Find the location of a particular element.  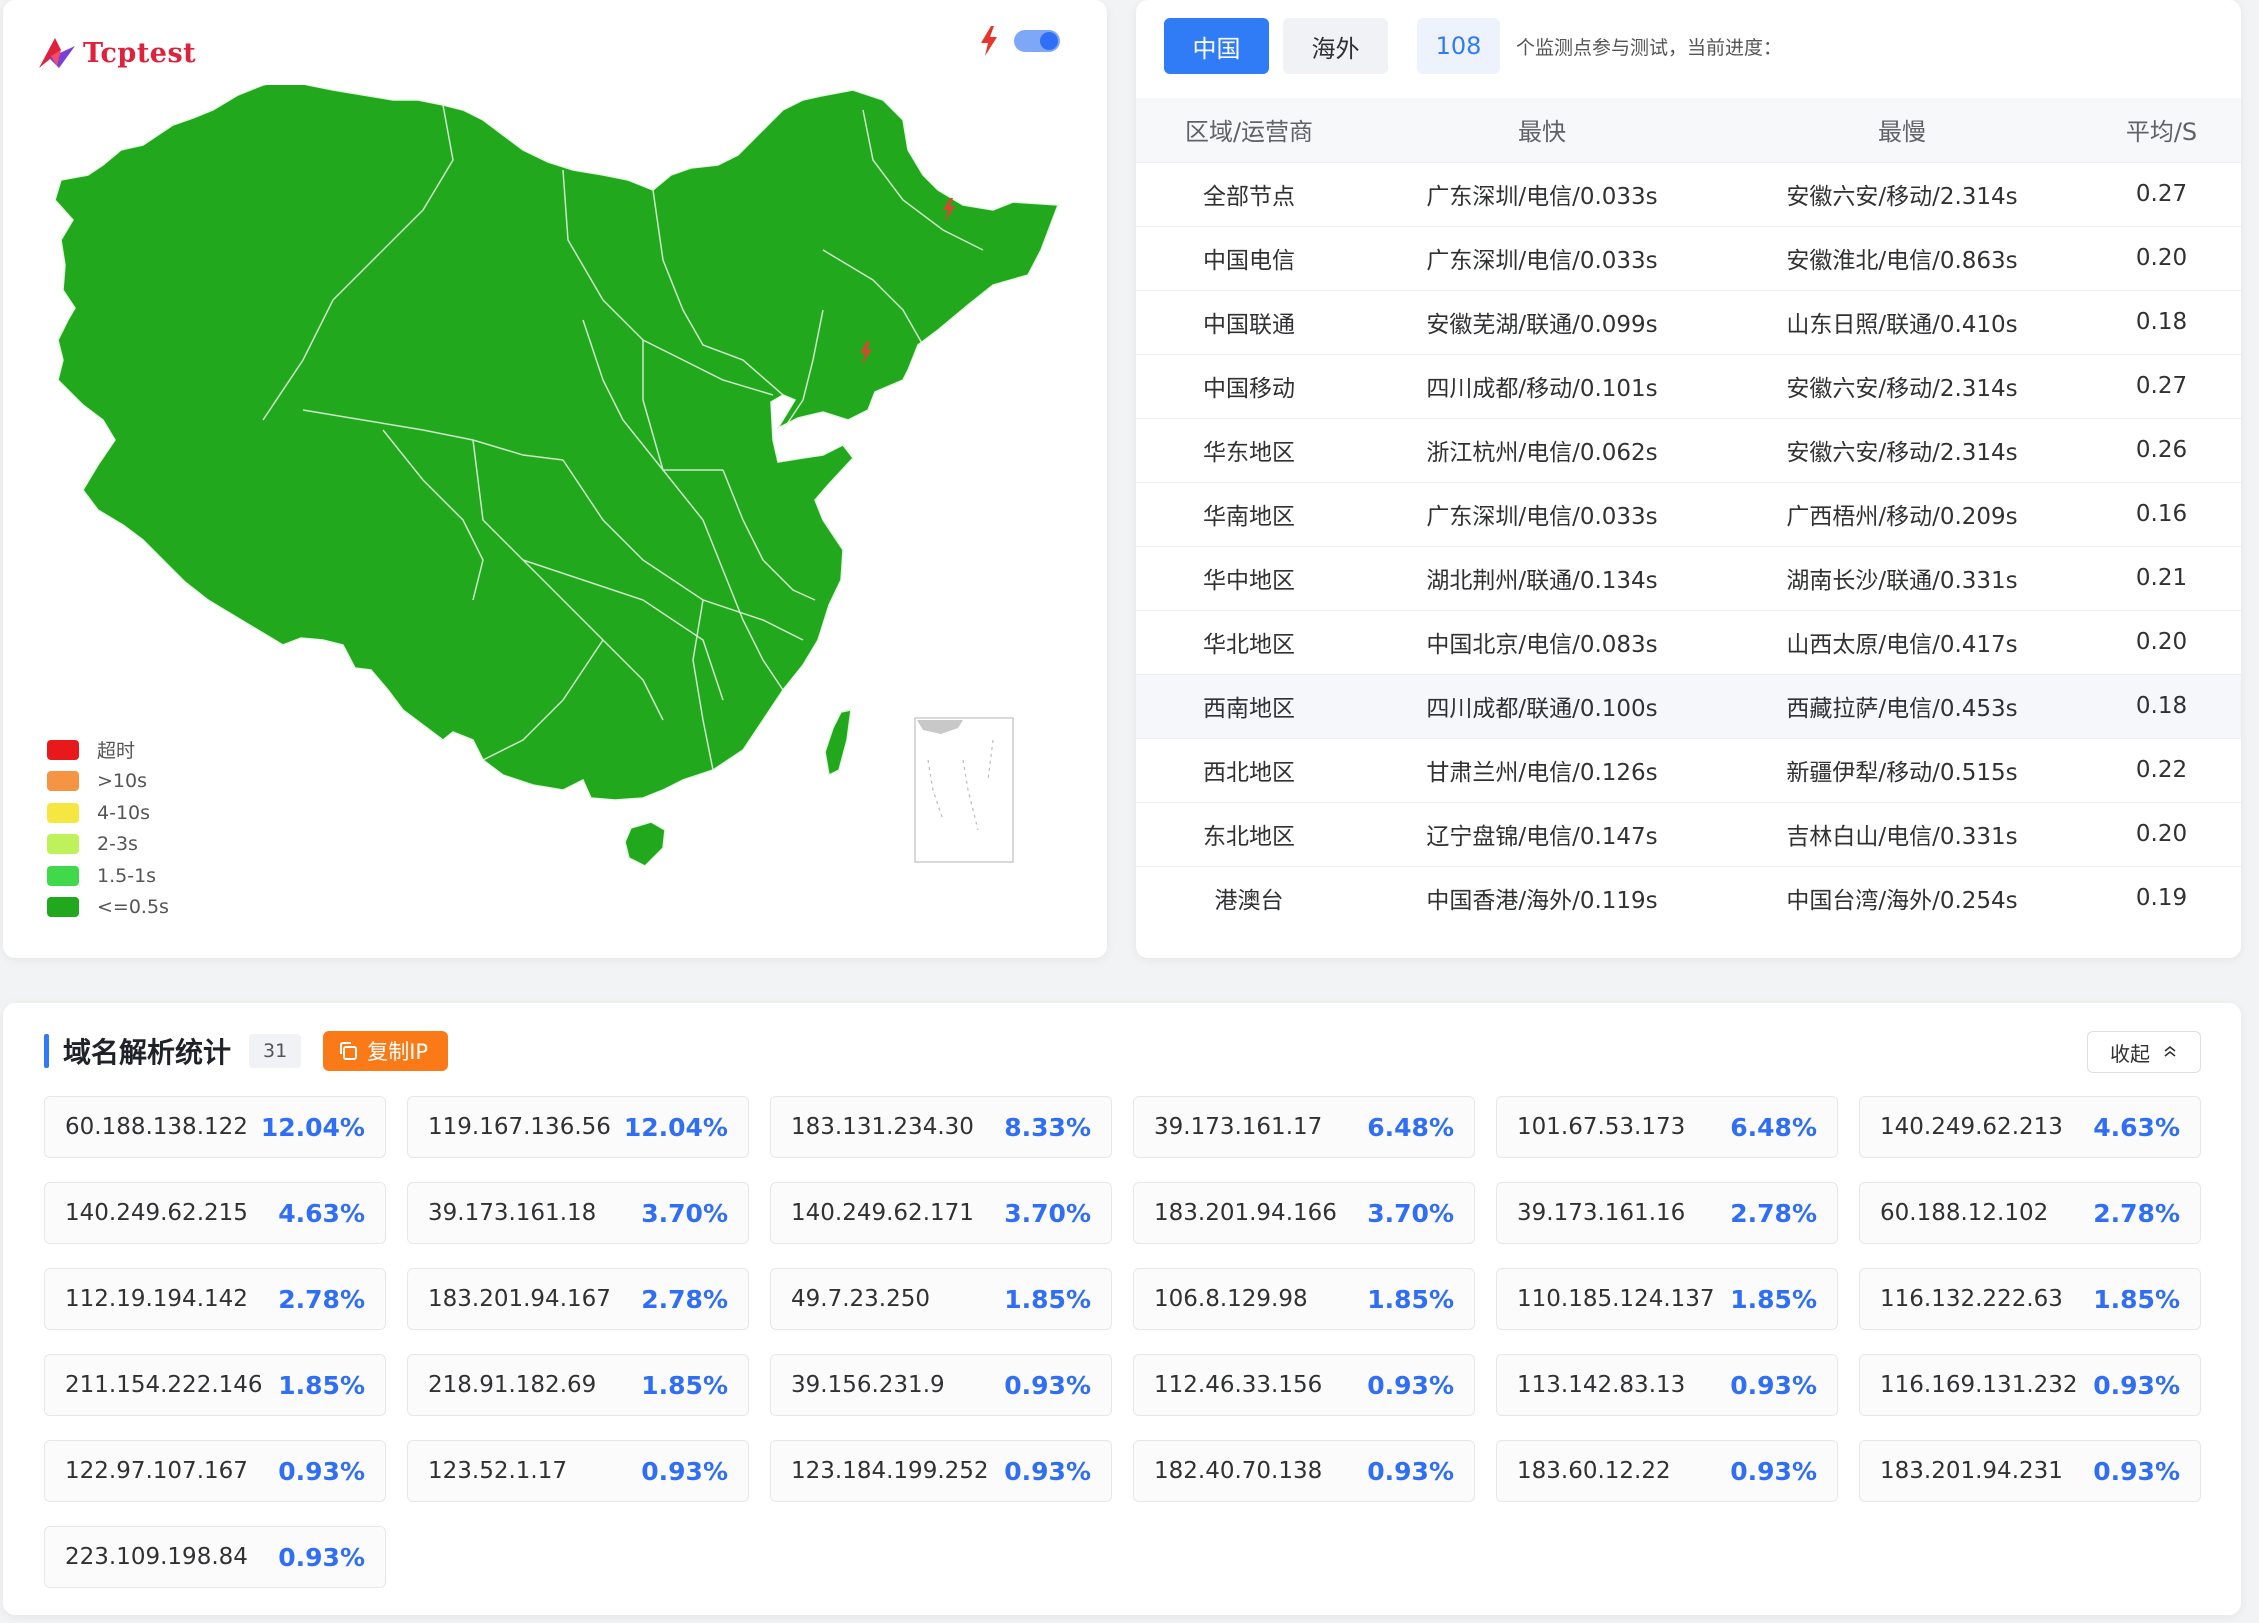

cell-region: 西北地区 is located at coordinates (1249, 769).